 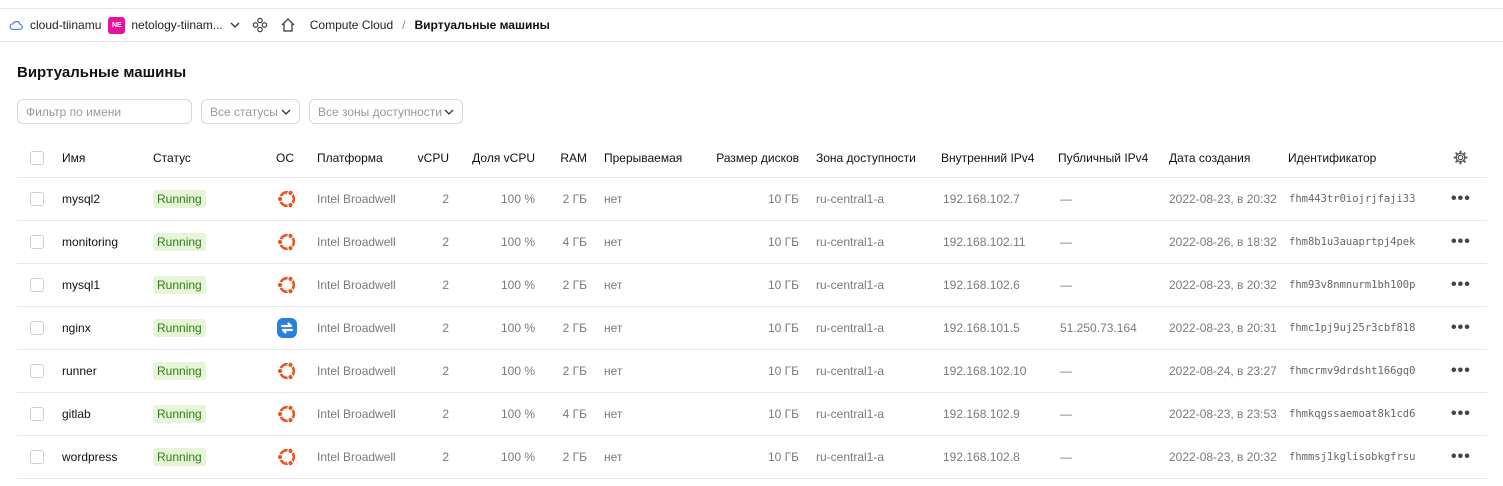 What do you see at coordinates (350, 157) in the screenshot?
I see `col-platform: Платформа` at bounding box center [350, 157].